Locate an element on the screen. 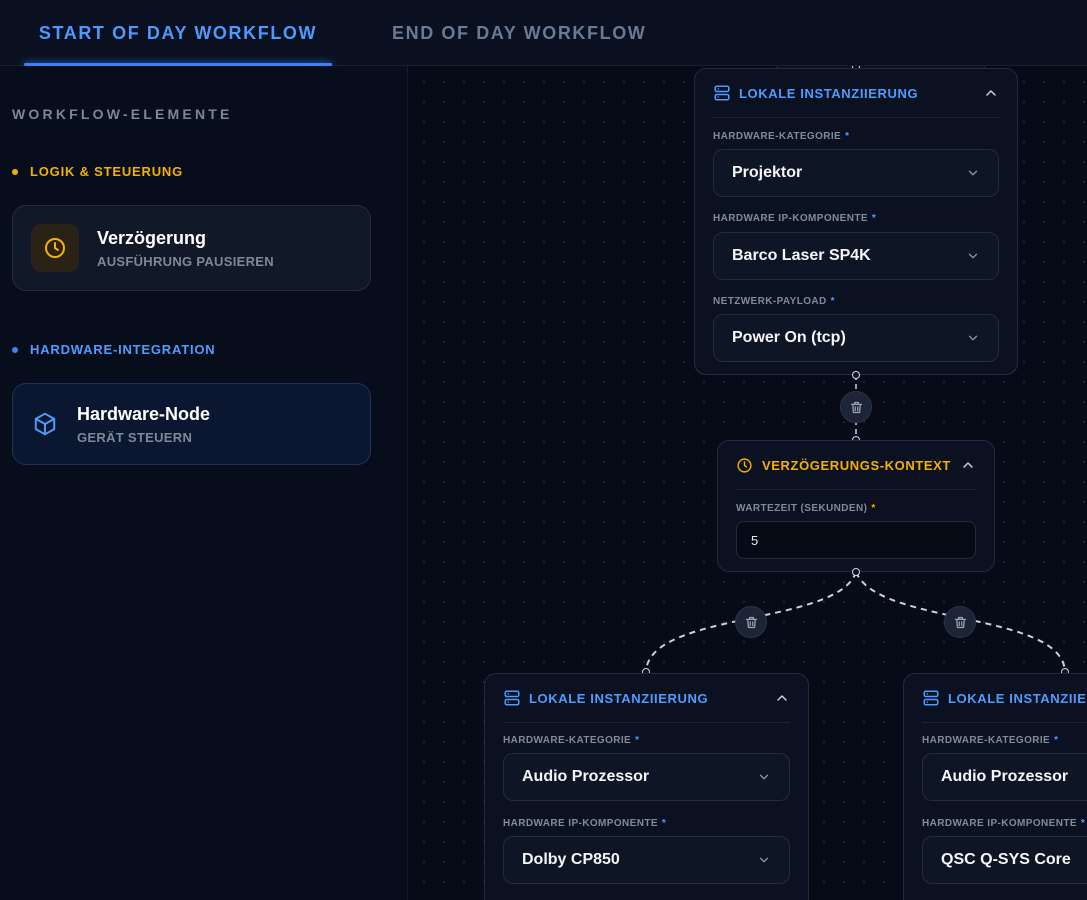  element-delay-card: Verzögerung AUSFÜHRUNG PAUSIEREN is located at coordinates (191, 248).